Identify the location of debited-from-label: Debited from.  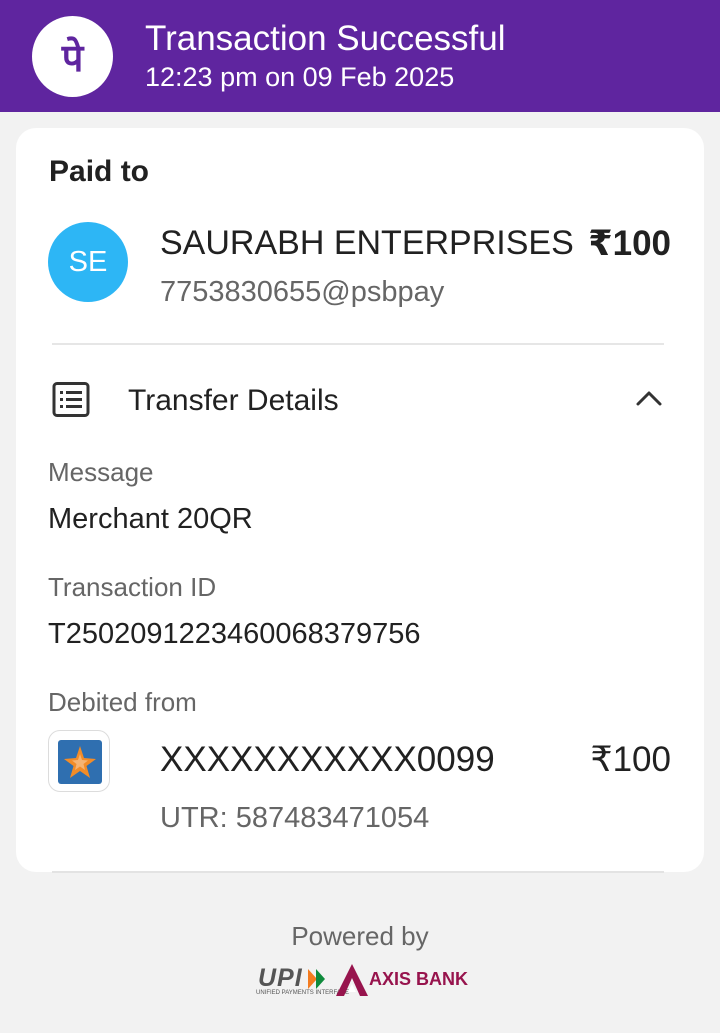
(122, 702).